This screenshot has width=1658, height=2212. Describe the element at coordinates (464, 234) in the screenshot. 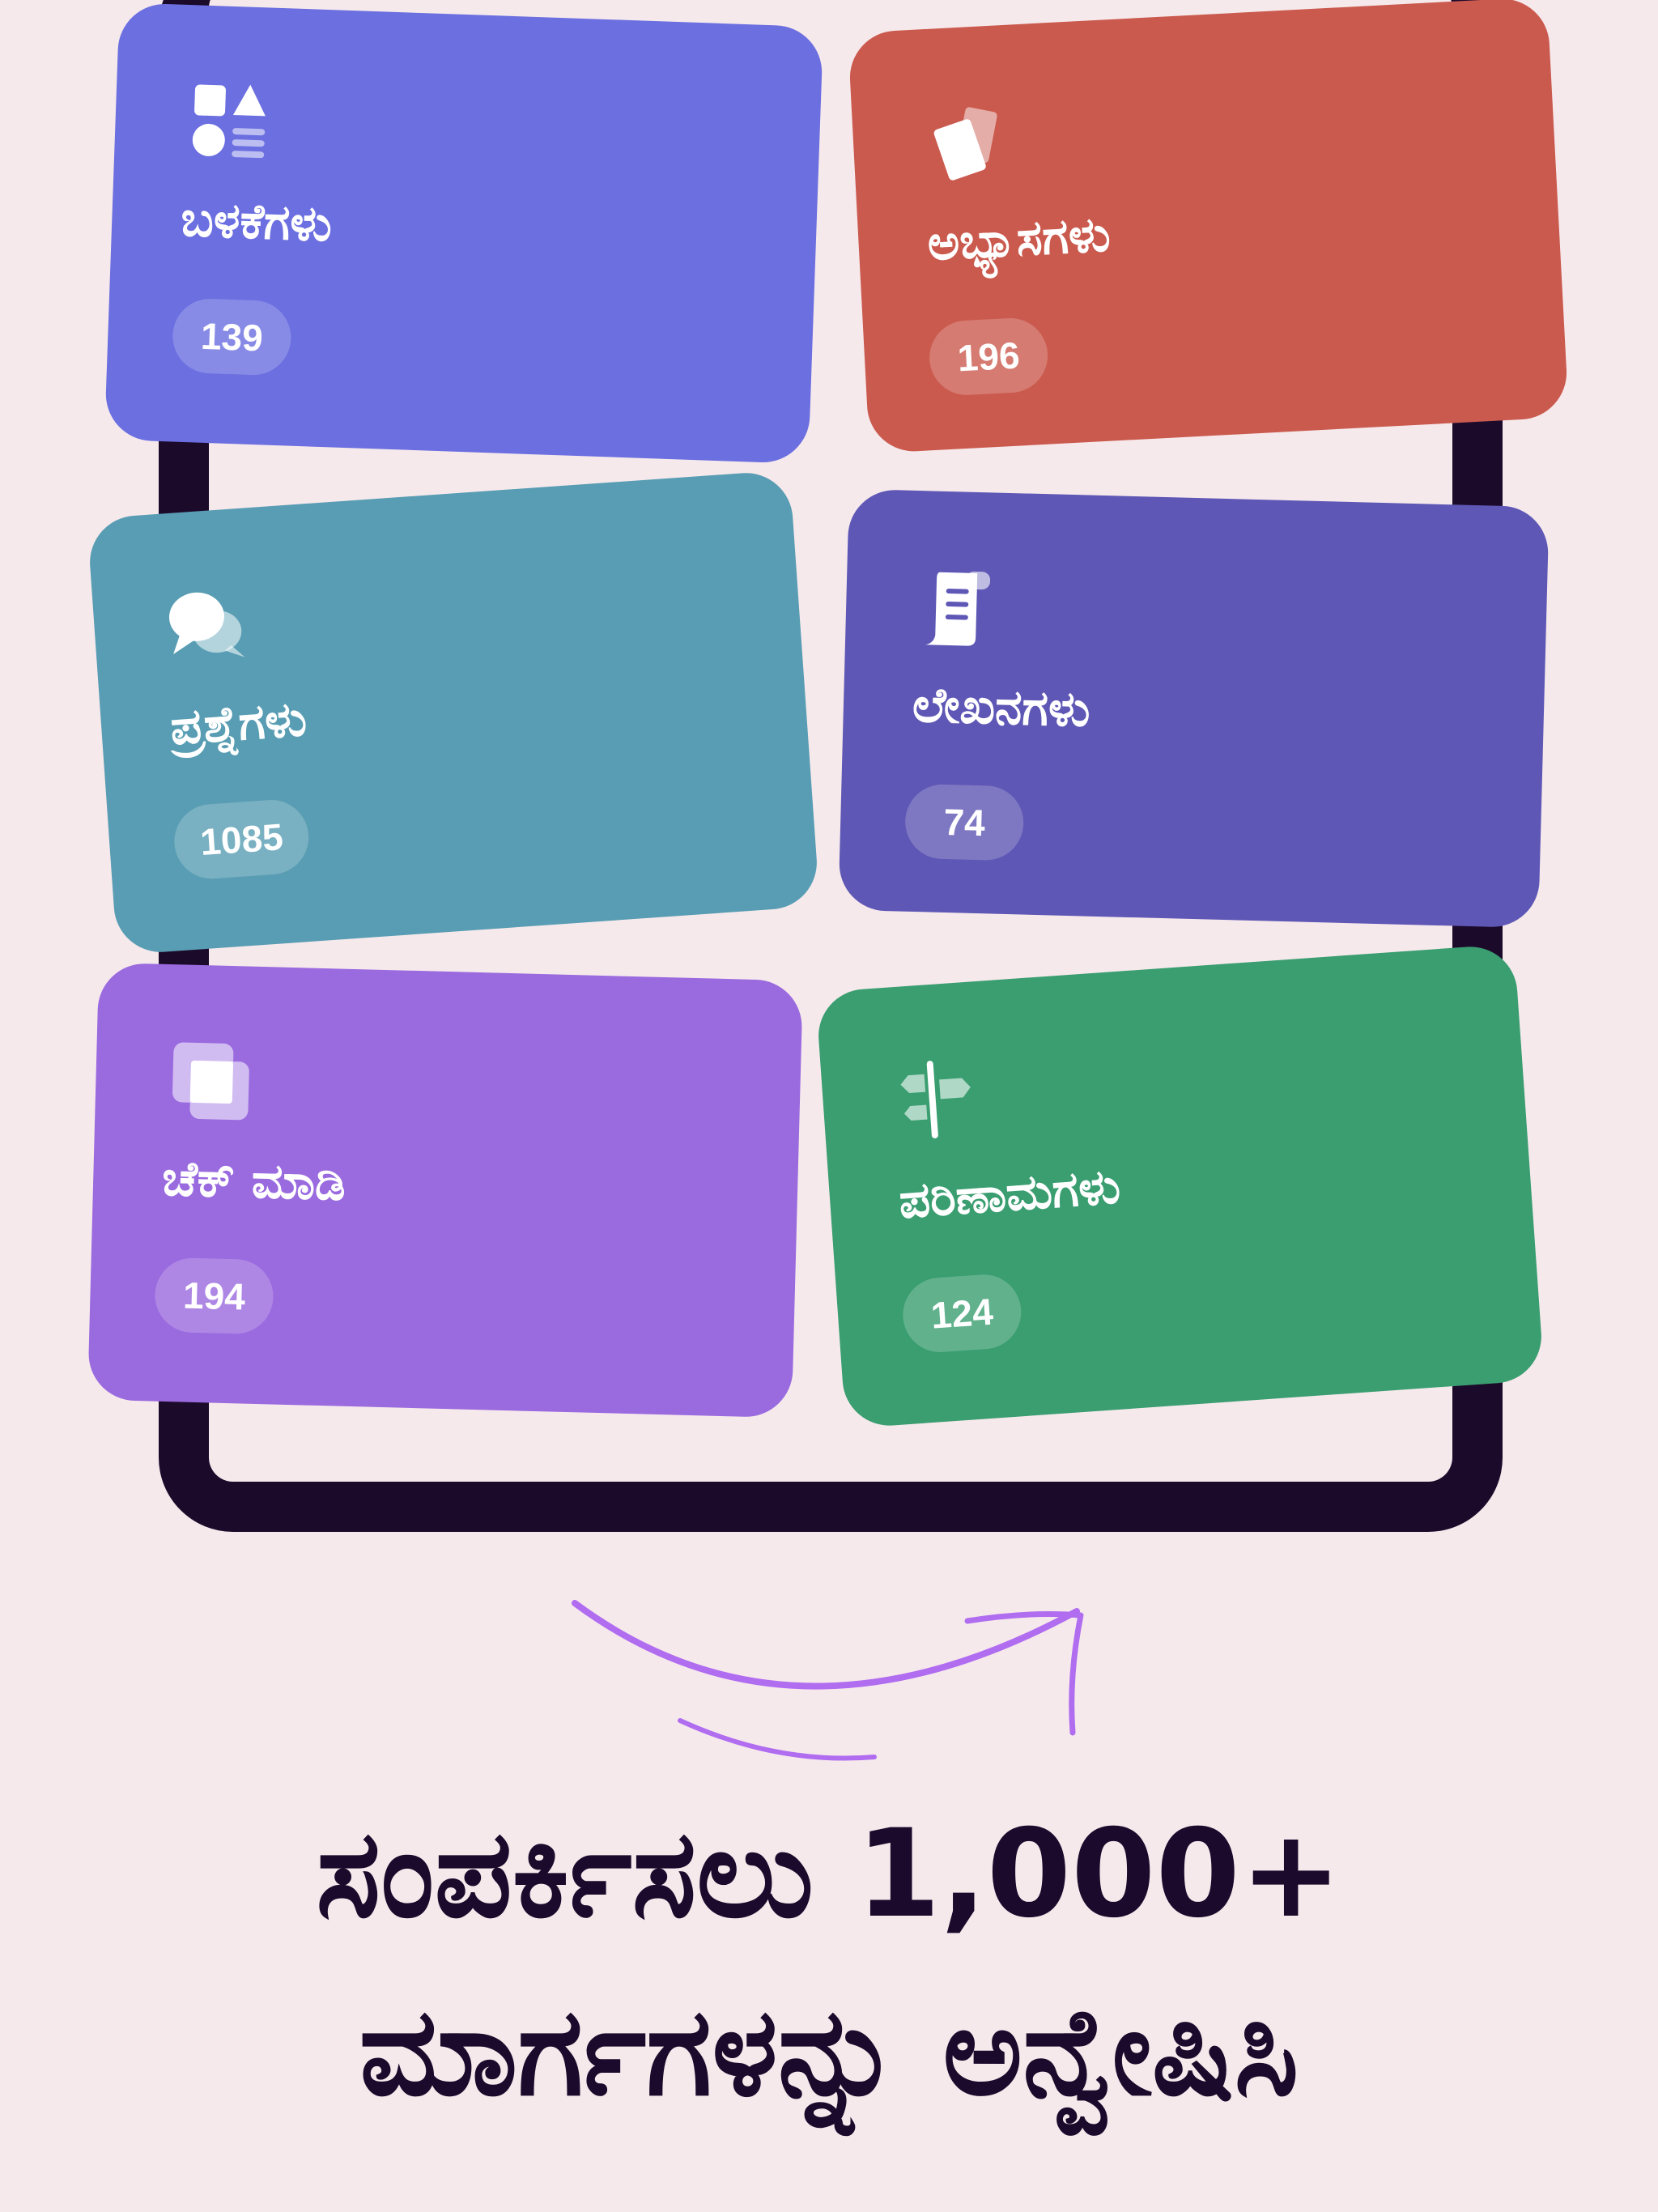

I see `card-usages: ಬಳಕೆಗಳು 139` at that location.